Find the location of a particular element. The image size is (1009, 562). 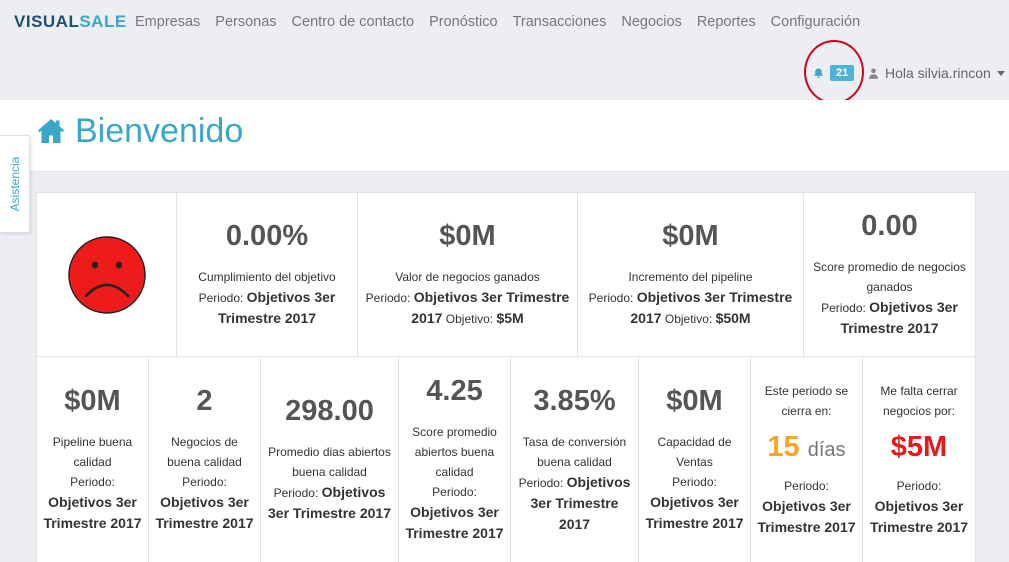

status-cell is located at coordinates (107, 274).